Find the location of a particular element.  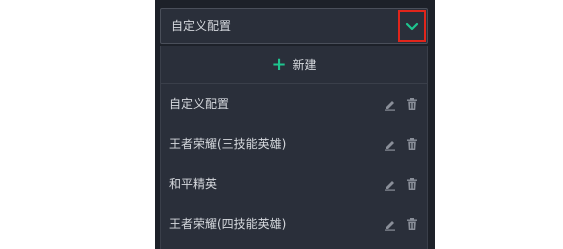

config-item: 王者荣耀(四技能英雄) is located at coordinates (294, 224).